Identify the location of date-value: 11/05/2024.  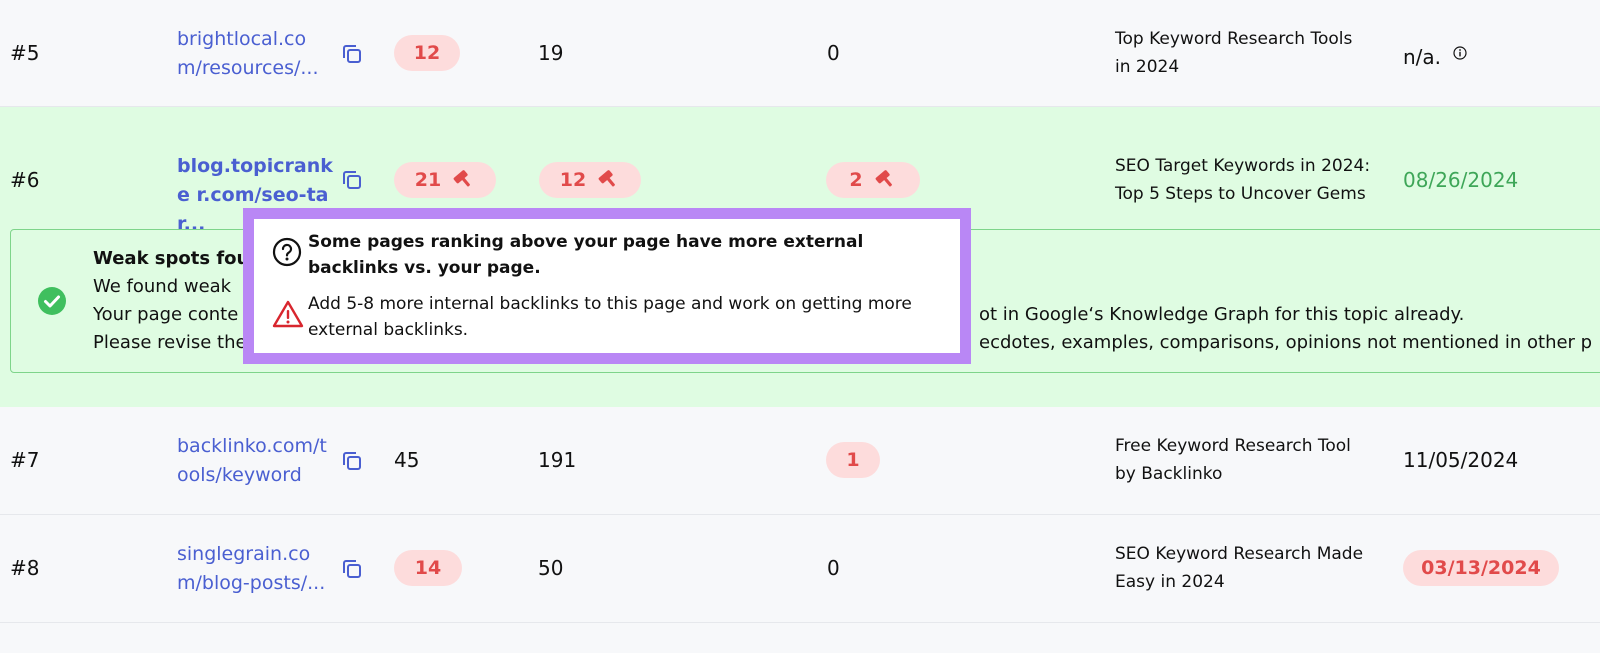
(1461, 460).